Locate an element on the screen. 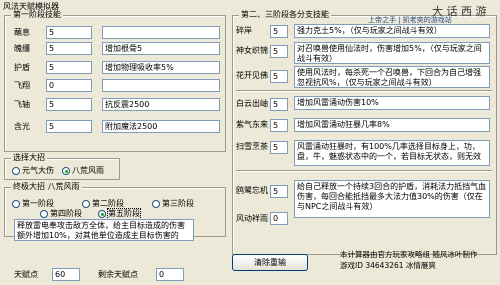 This screenshot has width=500, height=285. remaining-label: 剩余天赋点 is located at coordinates (118, 274).